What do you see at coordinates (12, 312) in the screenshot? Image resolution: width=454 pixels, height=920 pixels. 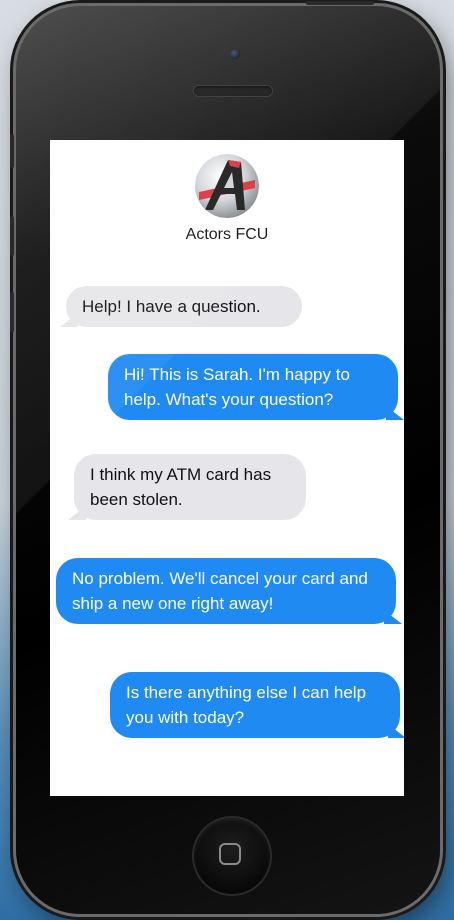 I see `volume-down-button` at bounding box center [12, 312].